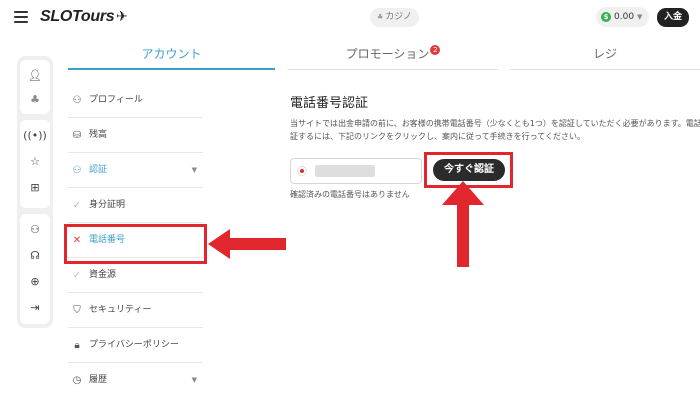 The width and height of the screenshot is (700, 400). I want to click on coin-icon: $, so click(606, 17).